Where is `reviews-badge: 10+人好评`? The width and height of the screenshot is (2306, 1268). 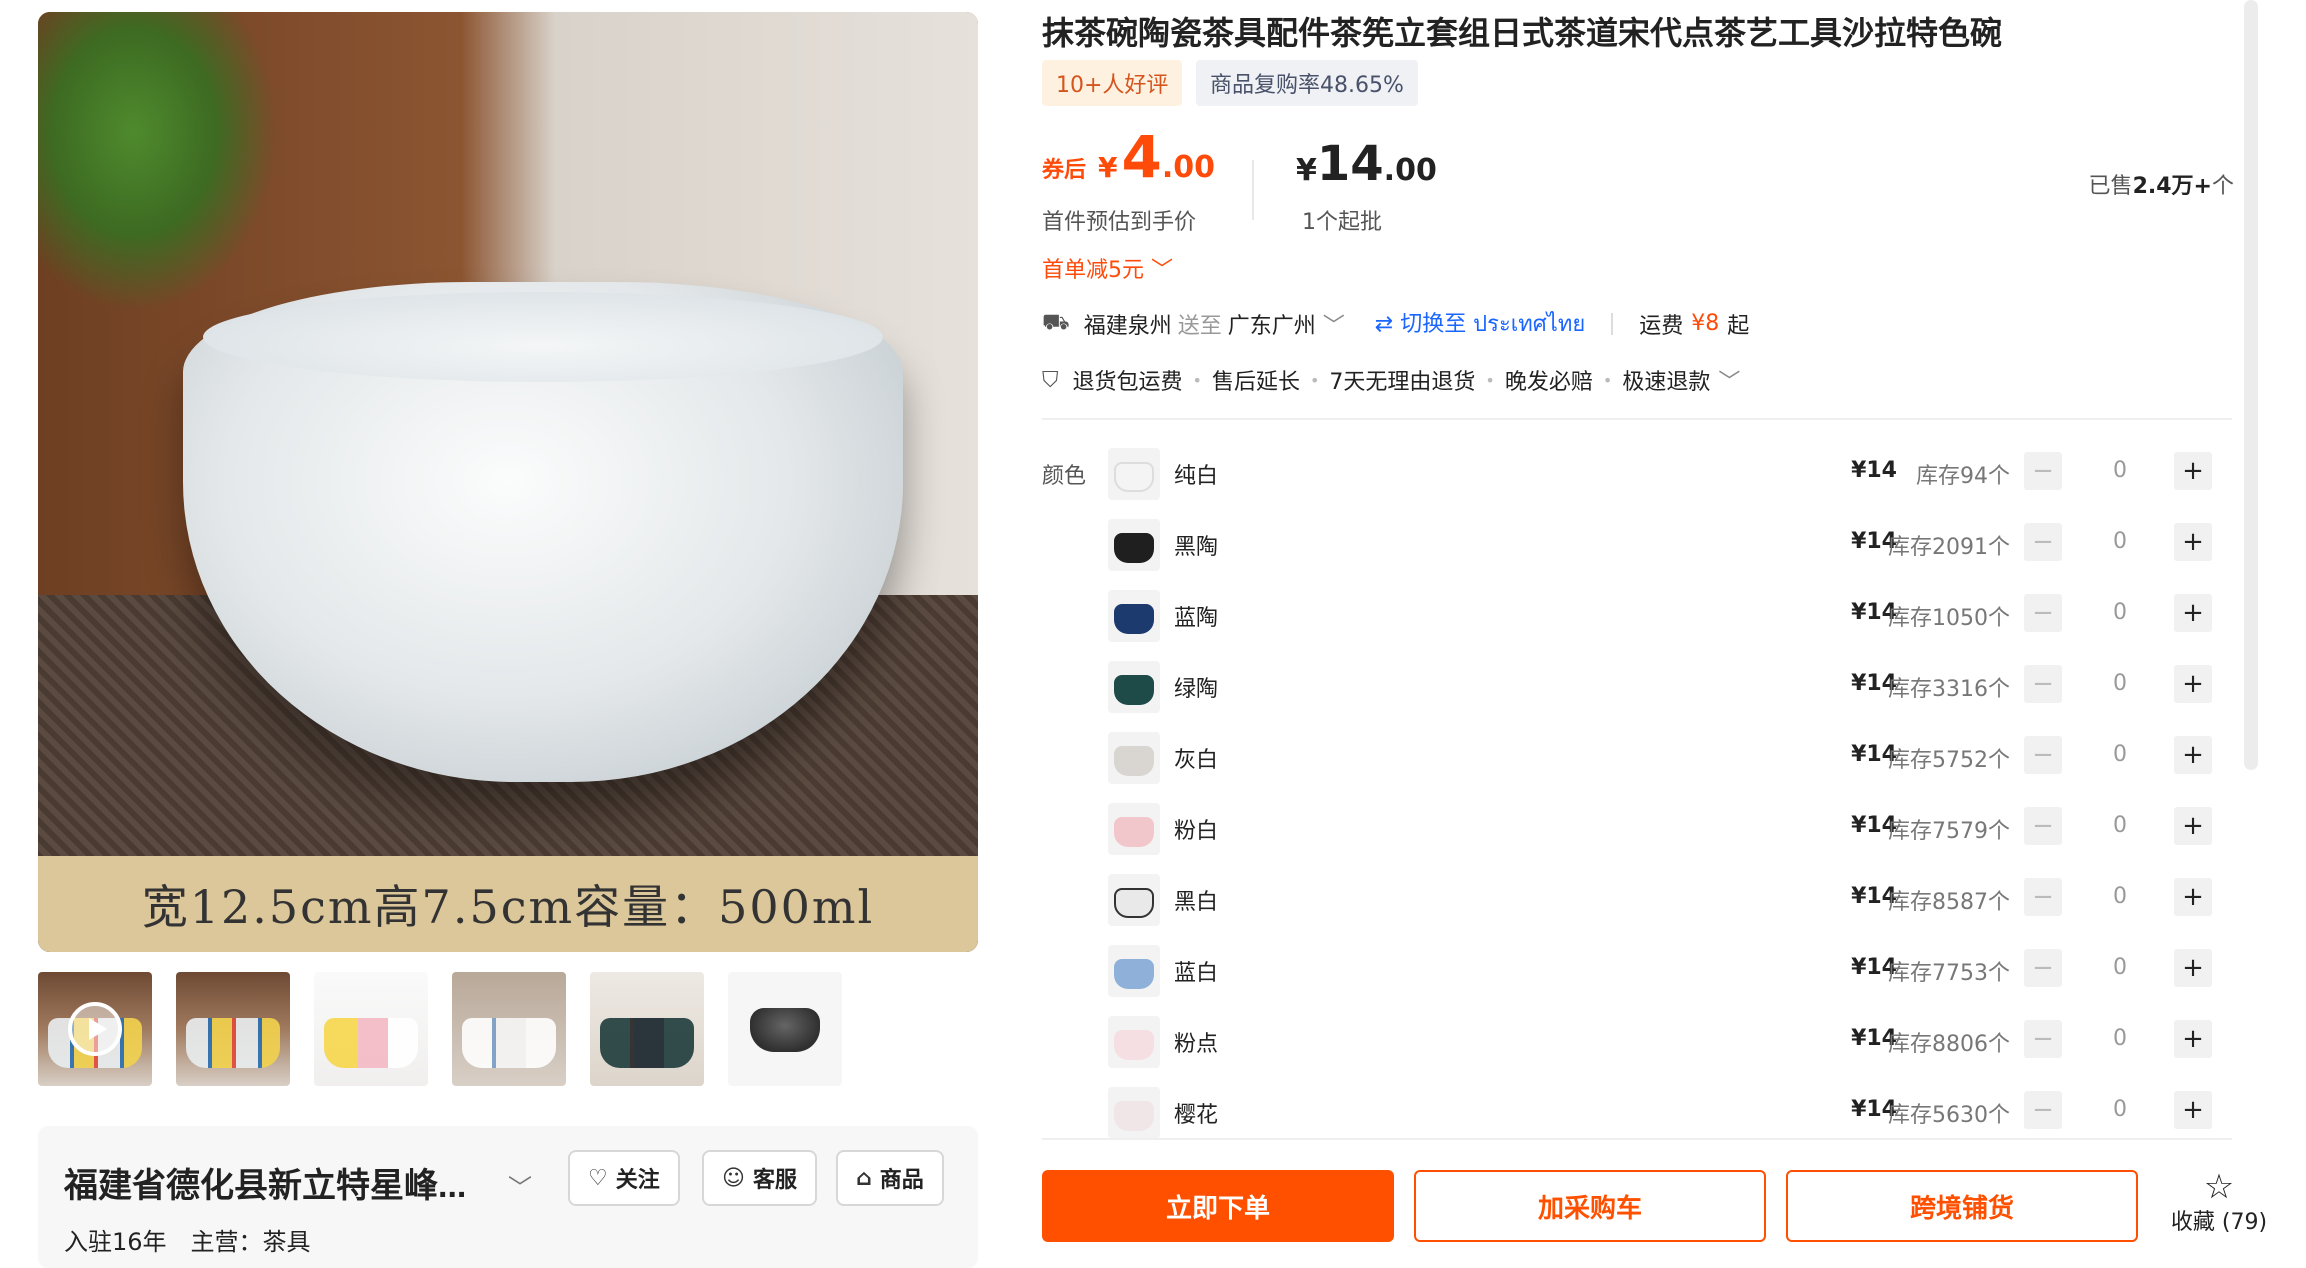
reviews-badge: 10+人好评 is located at coordinates (1112, 83).